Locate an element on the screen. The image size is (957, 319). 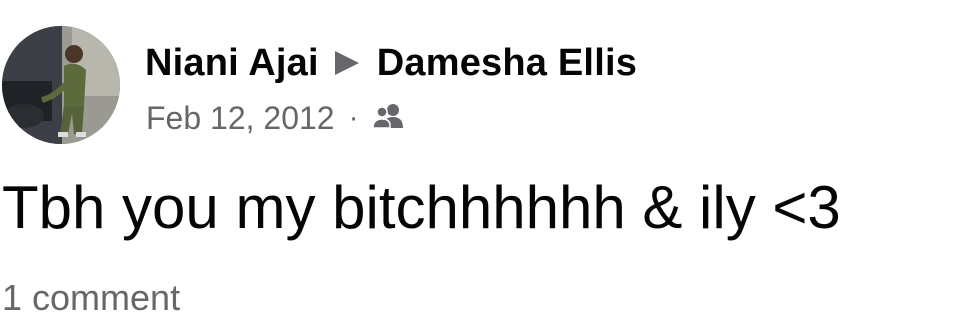
right-triangle-arrow-icon is located at coordinates (346, 63).